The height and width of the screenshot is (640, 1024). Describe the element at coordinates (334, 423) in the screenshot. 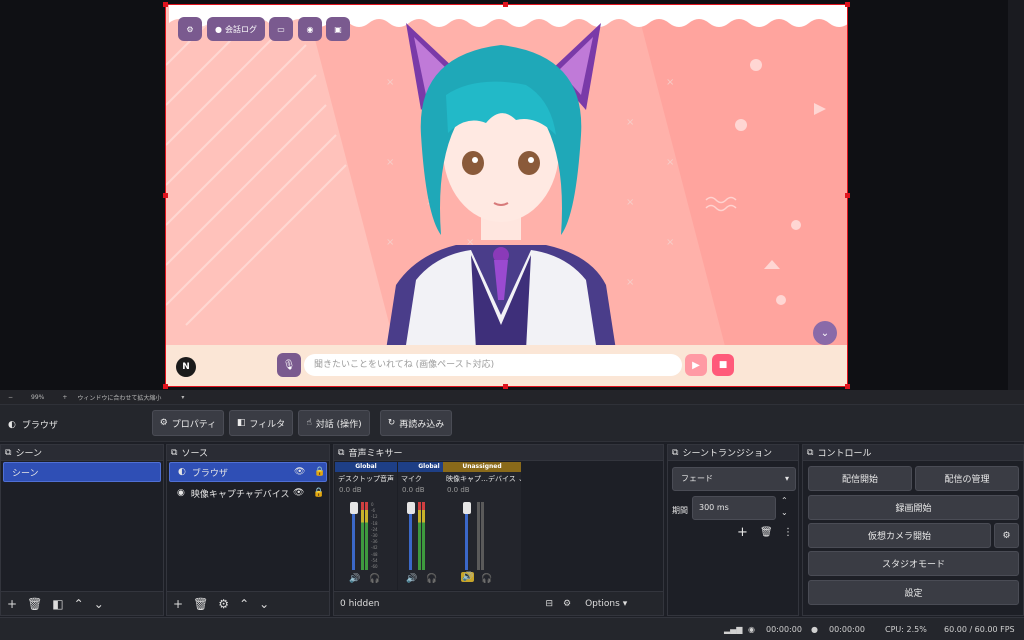

I see `interact-button: ☝ 対話 (操作)` at that location.